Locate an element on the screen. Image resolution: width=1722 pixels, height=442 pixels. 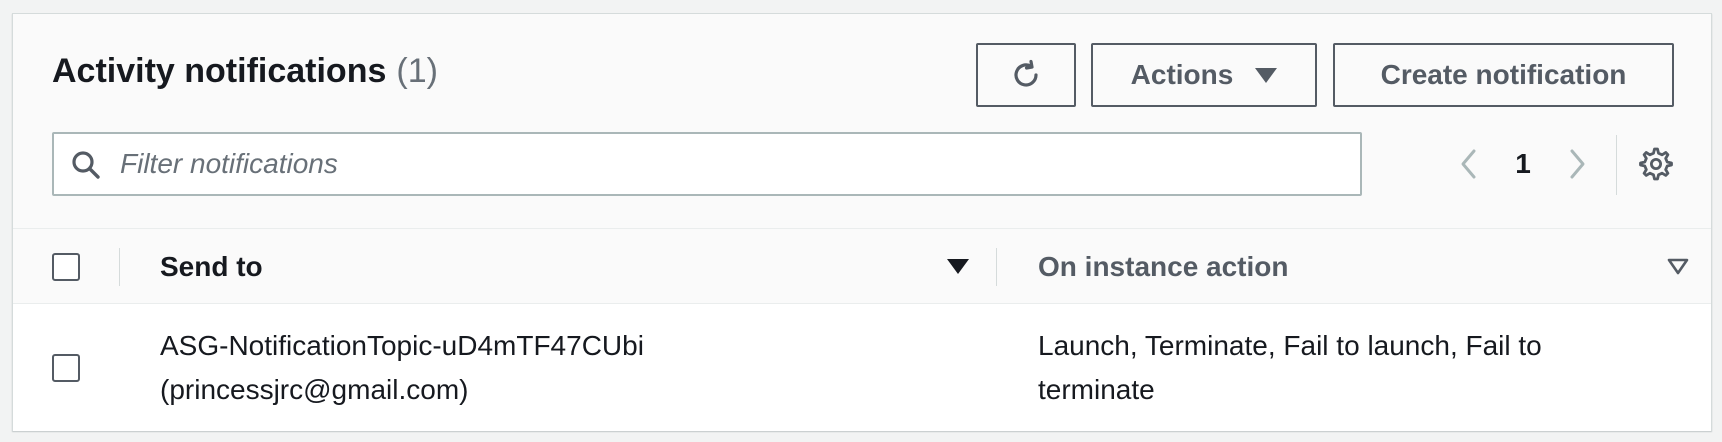
actions-dropdown-button: Actions is located at coordinates (1204, 75).